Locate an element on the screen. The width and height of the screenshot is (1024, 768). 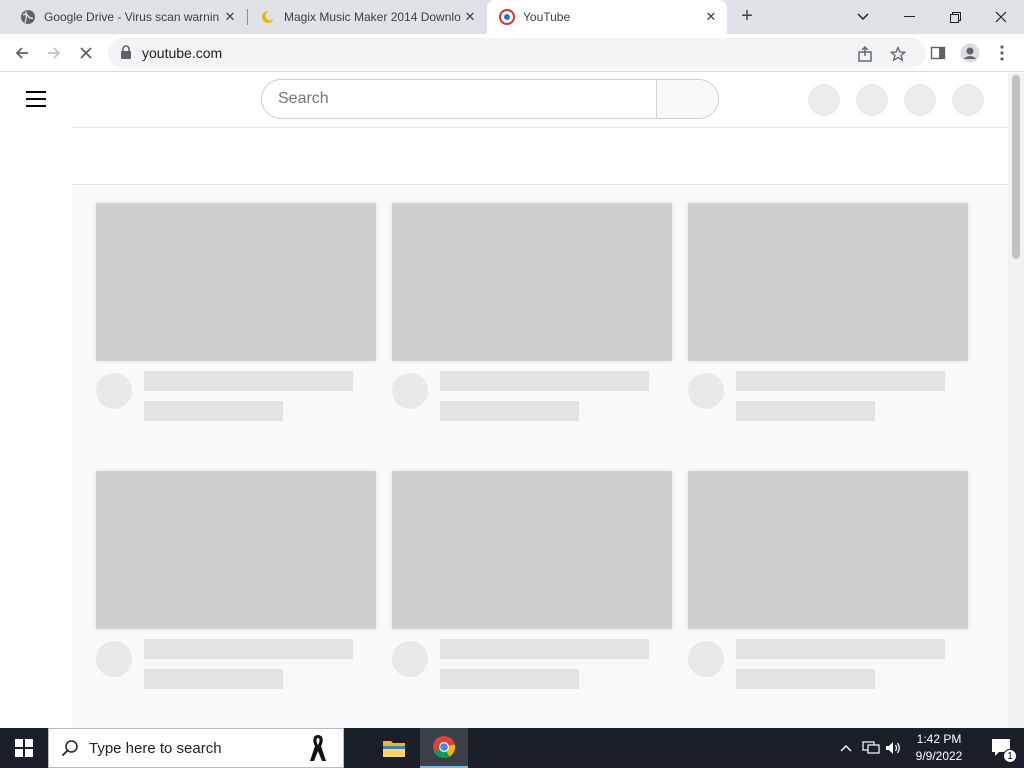
search-icon is located at coordinates (70, 748).